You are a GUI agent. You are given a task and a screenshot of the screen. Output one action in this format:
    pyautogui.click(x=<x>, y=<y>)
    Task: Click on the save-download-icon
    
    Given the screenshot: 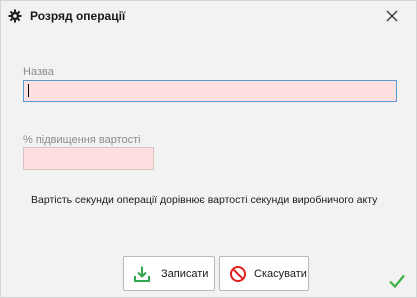 What is the action you would take?
    pyautogui.click(x=142, y=274)
    